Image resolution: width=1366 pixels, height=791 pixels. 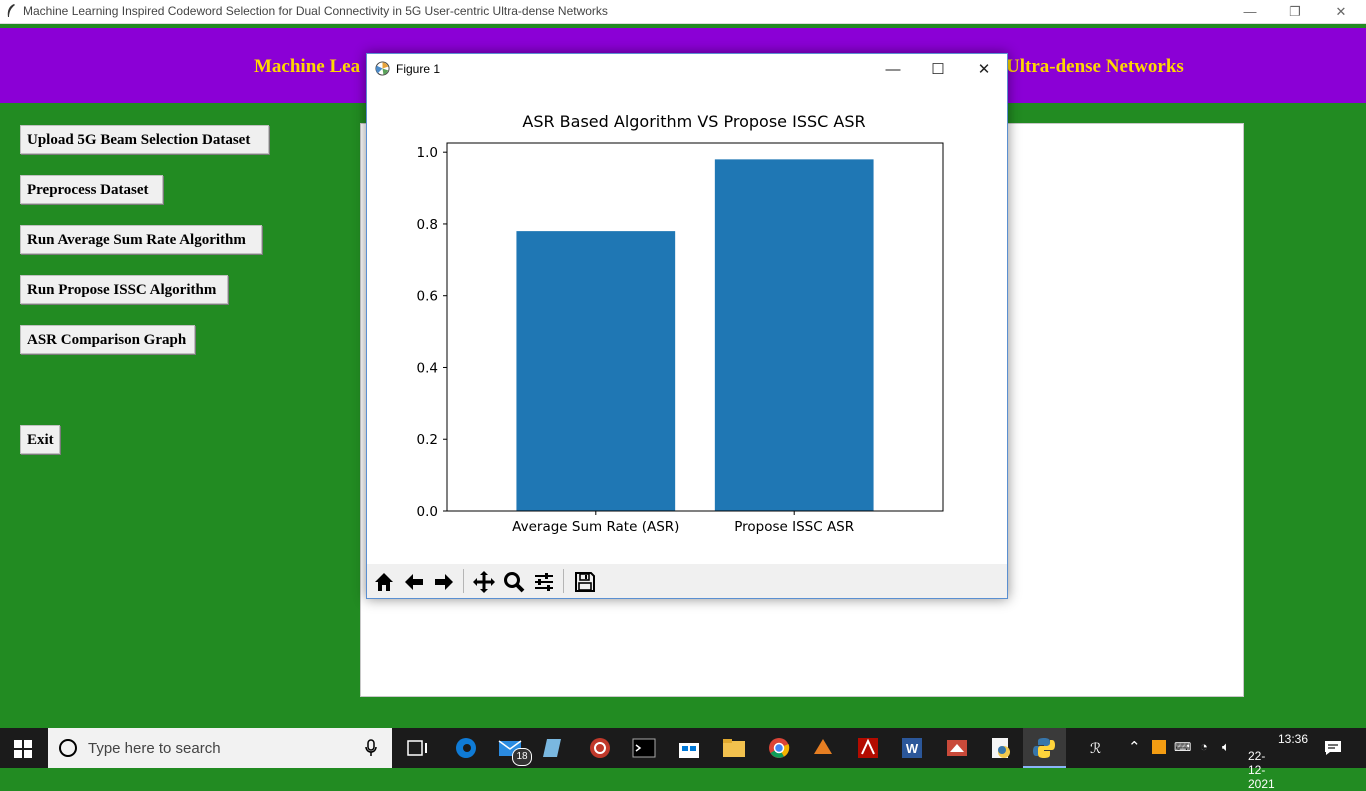 I want to click on acrobat-icon, so click(x=868, y=748).